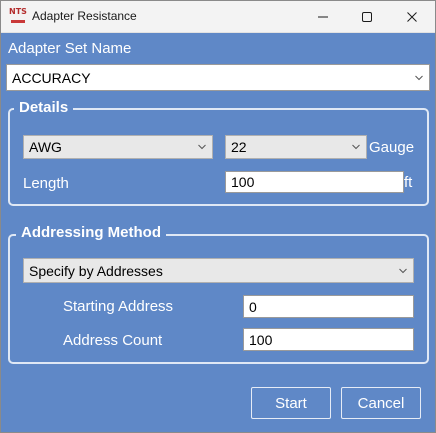 This screenshot has height=433, width=436. What do you see at coordinates (381, 403) in the screenshot?
I see `cancel-button: Cancel` at bounding box center [381, 403].